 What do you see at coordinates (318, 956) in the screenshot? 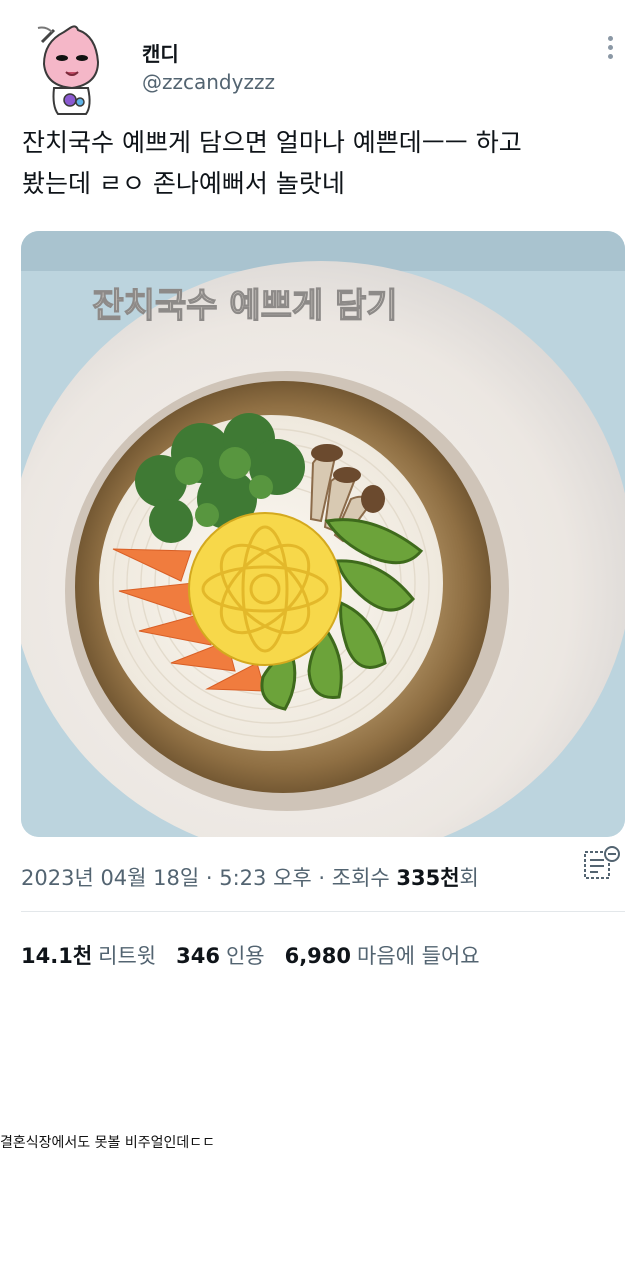
I see `likes-count: 6,980` at bounding box center [318, 956].